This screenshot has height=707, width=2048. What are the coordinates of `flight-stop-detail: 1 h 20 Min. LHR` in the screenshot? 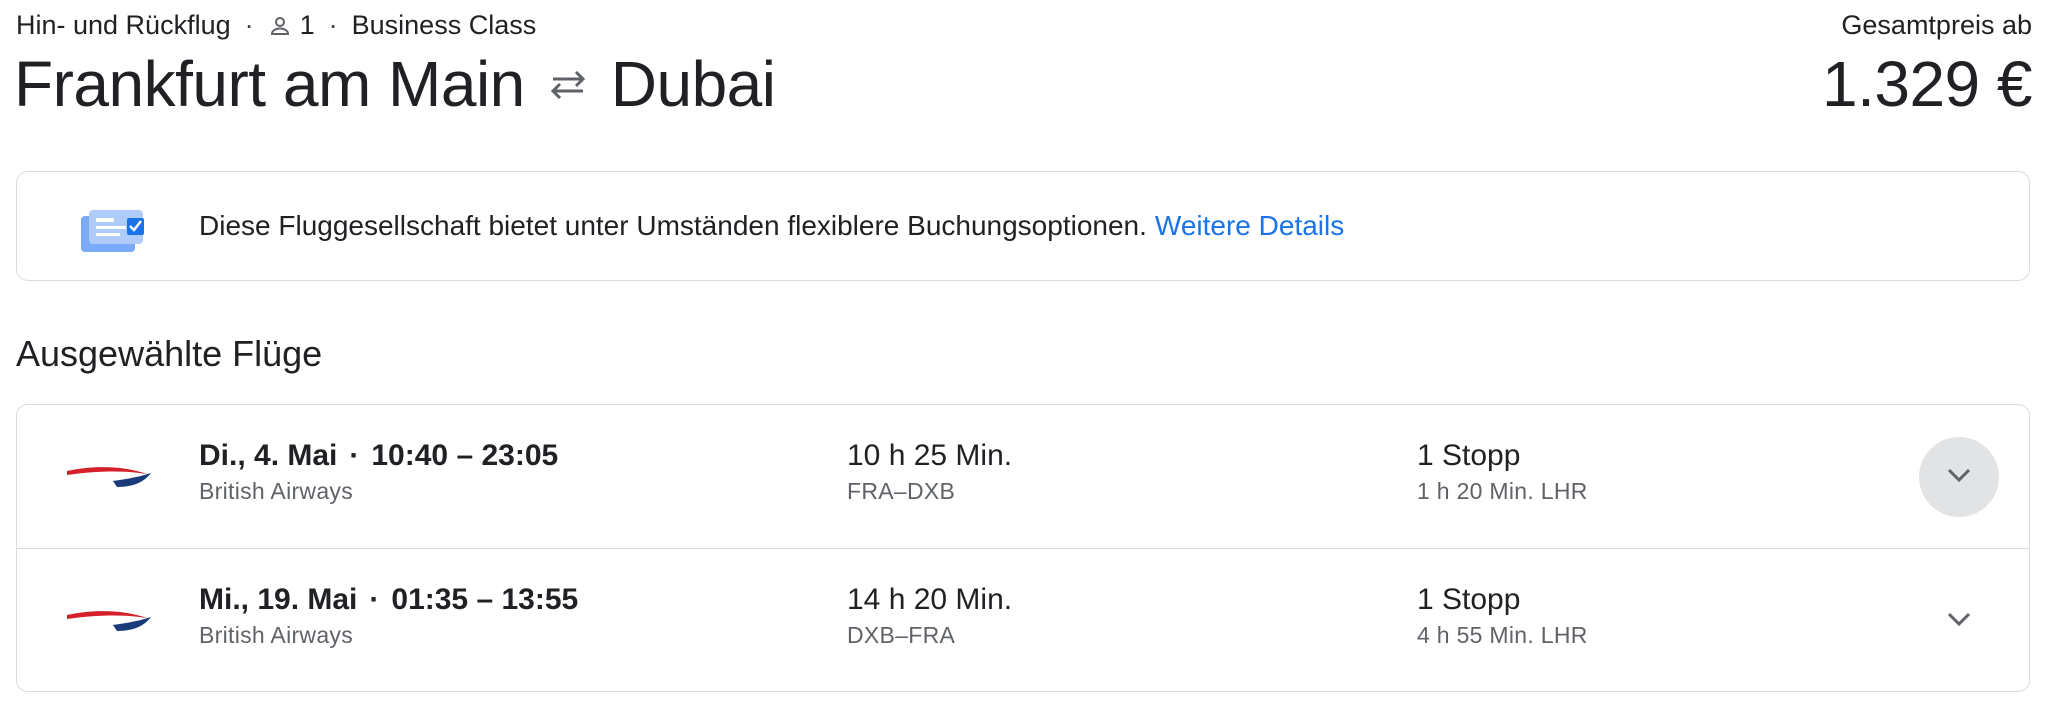 It's located at (1502, 491).